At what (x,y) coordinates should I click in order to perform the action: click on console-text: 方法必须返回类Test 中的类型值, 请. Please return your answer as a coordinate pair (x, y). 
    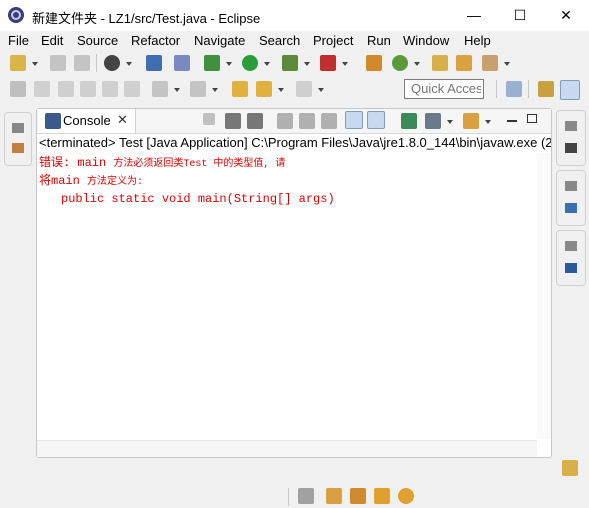
    Looking at the image, I should click on (199, 164).